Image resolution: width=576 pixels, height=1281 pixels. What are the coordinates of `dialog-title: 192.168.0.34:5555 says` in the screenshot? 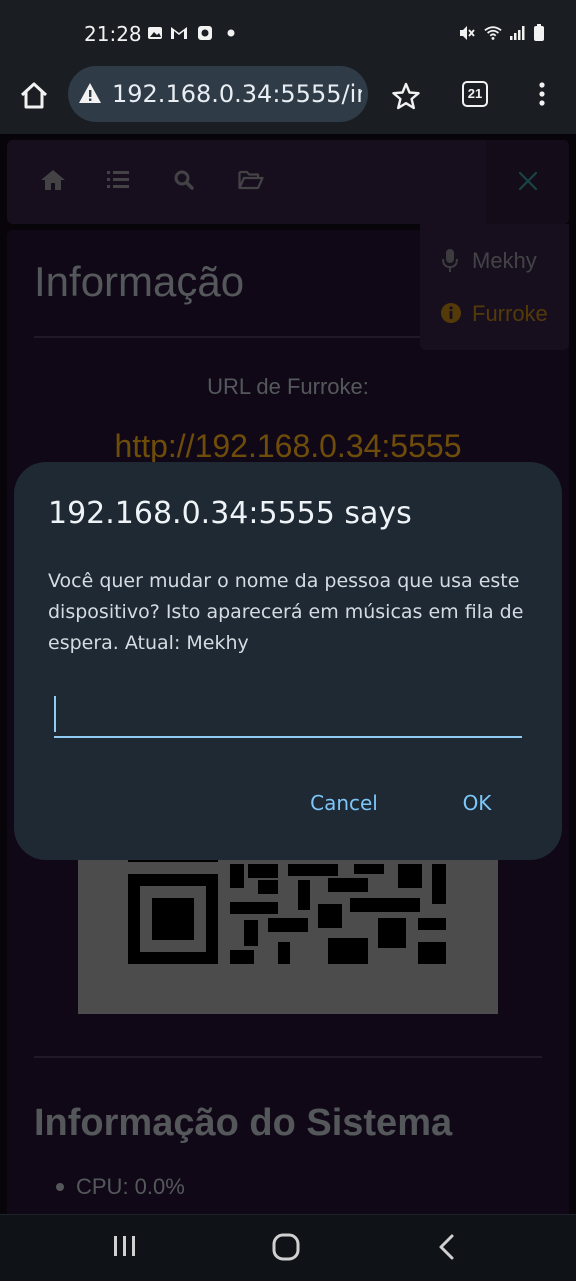 It's located at (230, 513).